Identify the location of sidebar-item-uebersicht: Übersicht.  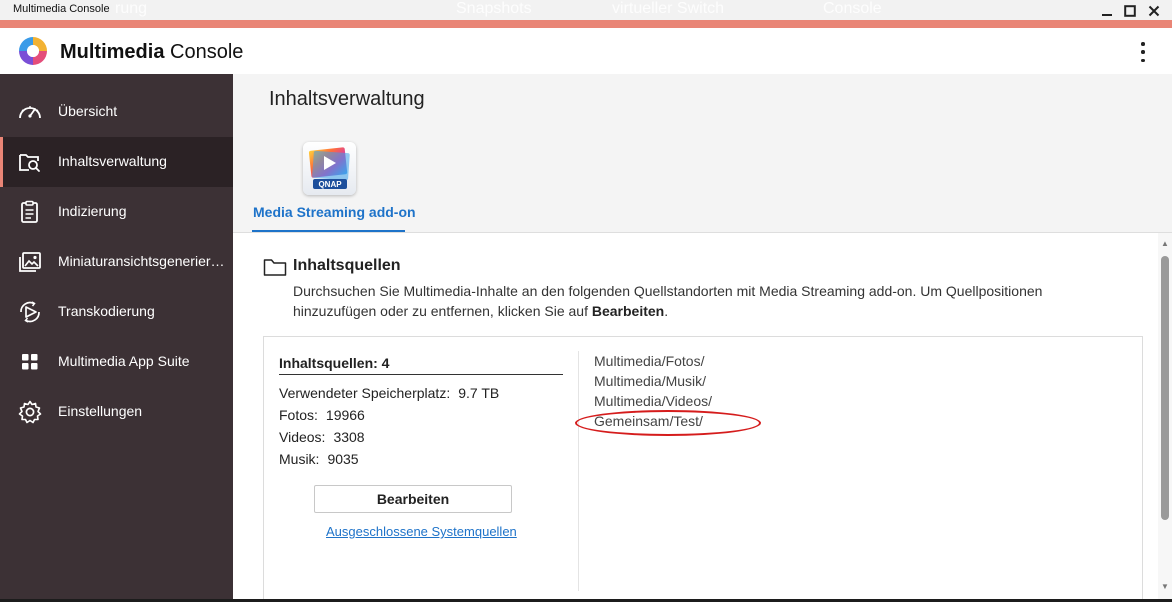
(116, 112).